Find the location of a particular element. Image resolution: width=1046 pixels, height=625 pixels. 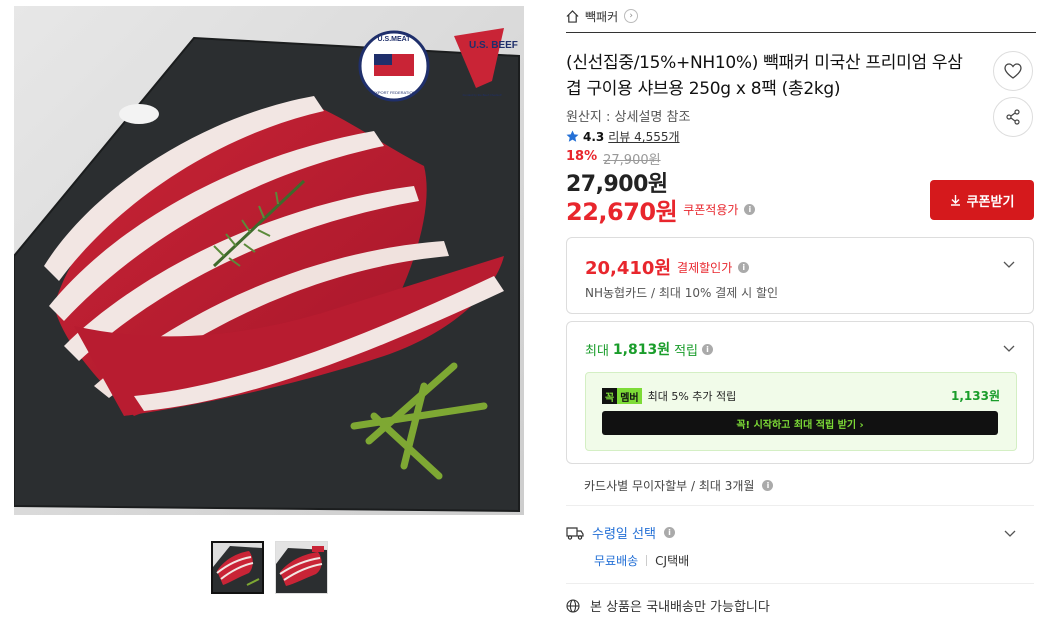

origin-text: 원산지 : 상세설명 참조 is located at coordinates (628, 117).